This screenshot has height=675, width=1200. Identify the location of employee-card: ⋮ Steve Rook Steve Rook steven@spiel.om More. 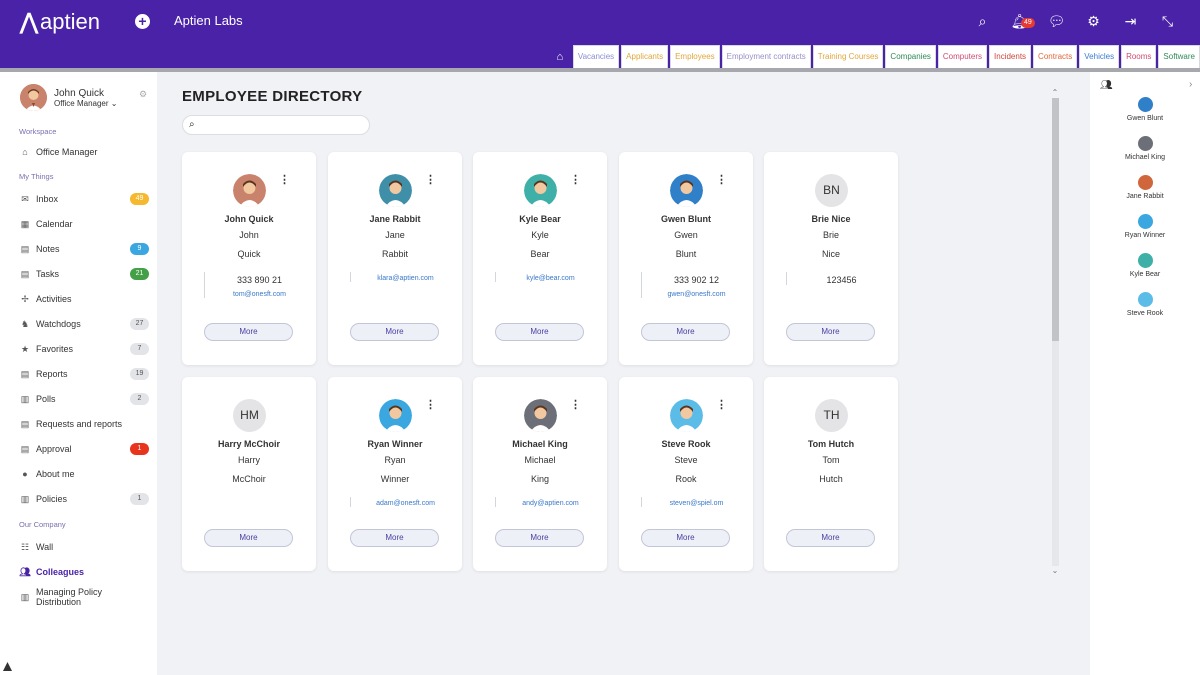
(686, 474).